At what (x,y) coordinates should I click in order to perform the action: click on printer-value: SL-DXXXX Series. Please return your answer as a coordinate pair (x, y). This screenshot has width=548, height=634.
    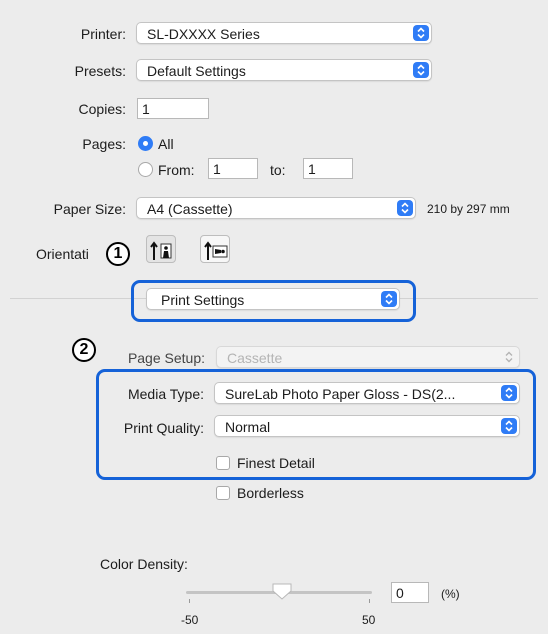
    Looking at the image, I should click on (203, 34).